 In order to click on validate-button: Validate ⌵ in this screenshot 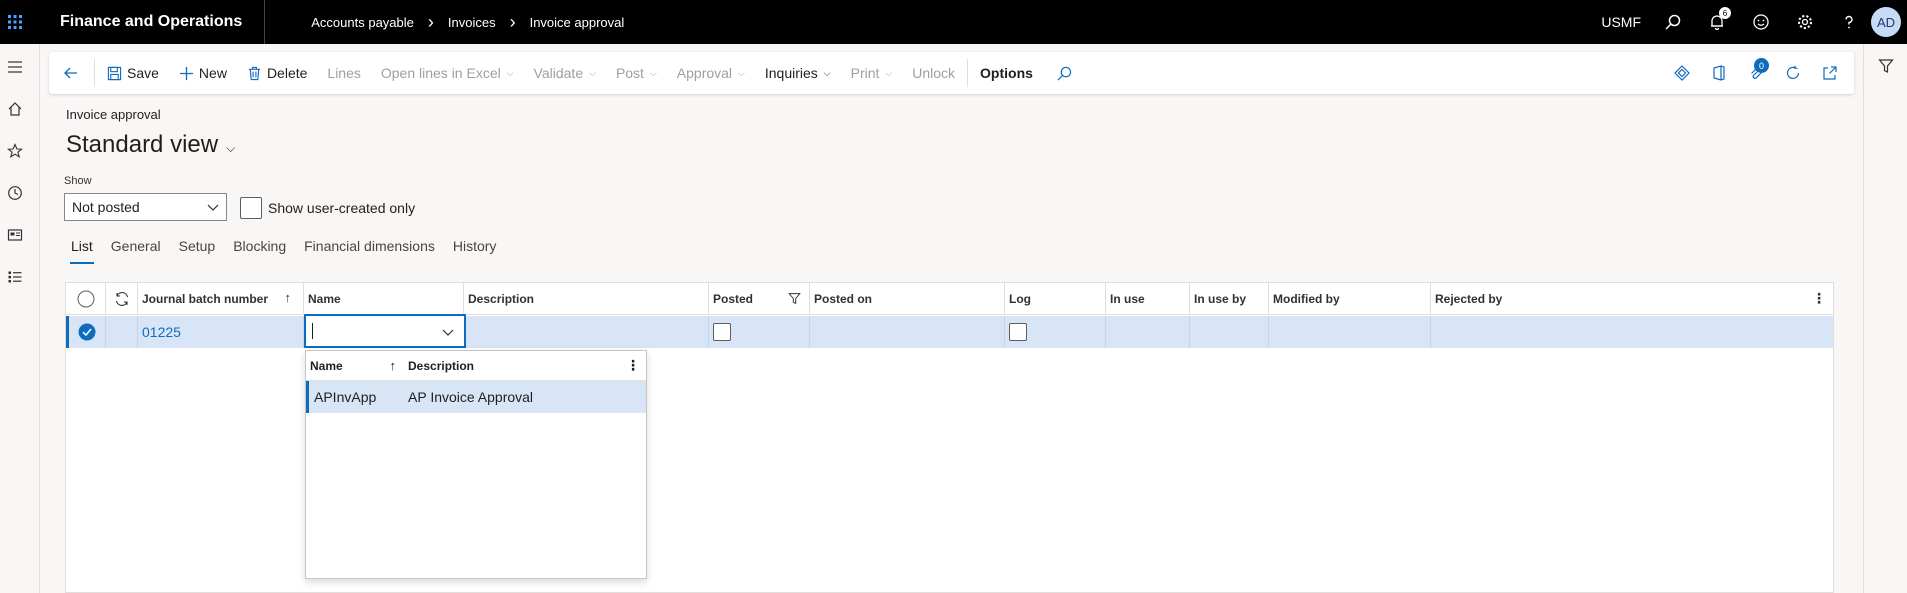, I will do `click(565, 73)`.